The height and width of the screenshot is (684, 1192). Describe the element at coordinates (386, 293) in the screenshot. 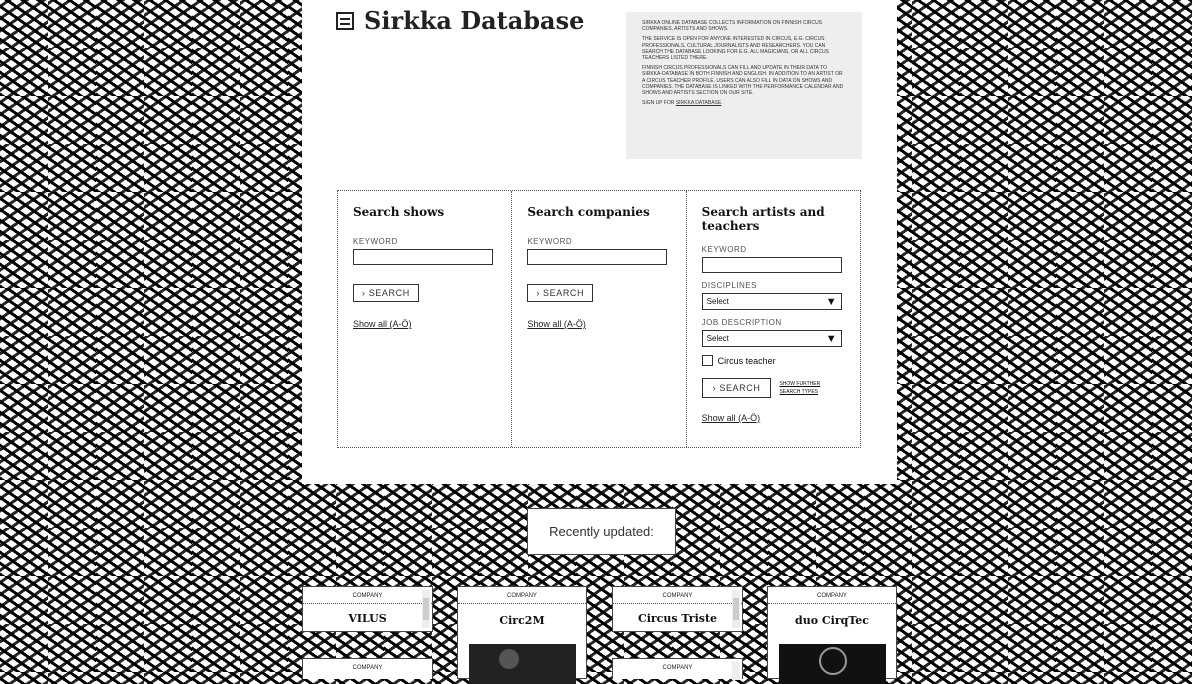

I see `shows-search-button: › SEARCH` at that location.